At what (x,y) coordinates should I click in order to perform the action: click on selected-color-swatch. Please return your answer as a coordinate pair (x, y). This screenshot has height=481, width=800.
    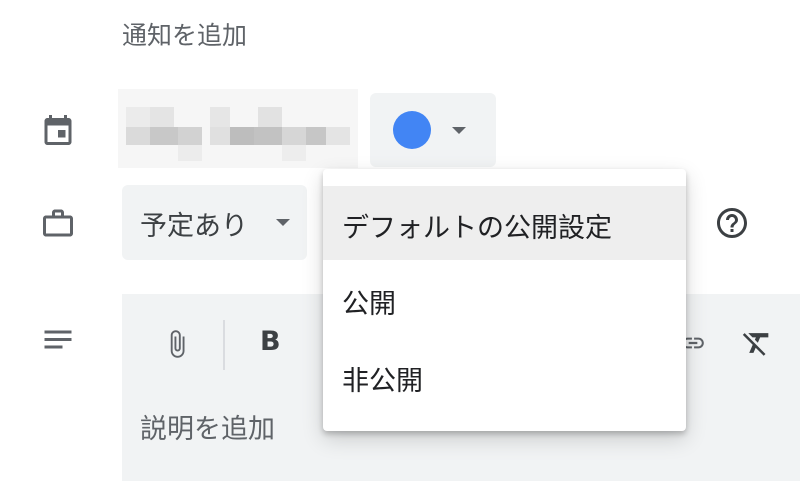
    Looking at the image, I should click on (412, 130).